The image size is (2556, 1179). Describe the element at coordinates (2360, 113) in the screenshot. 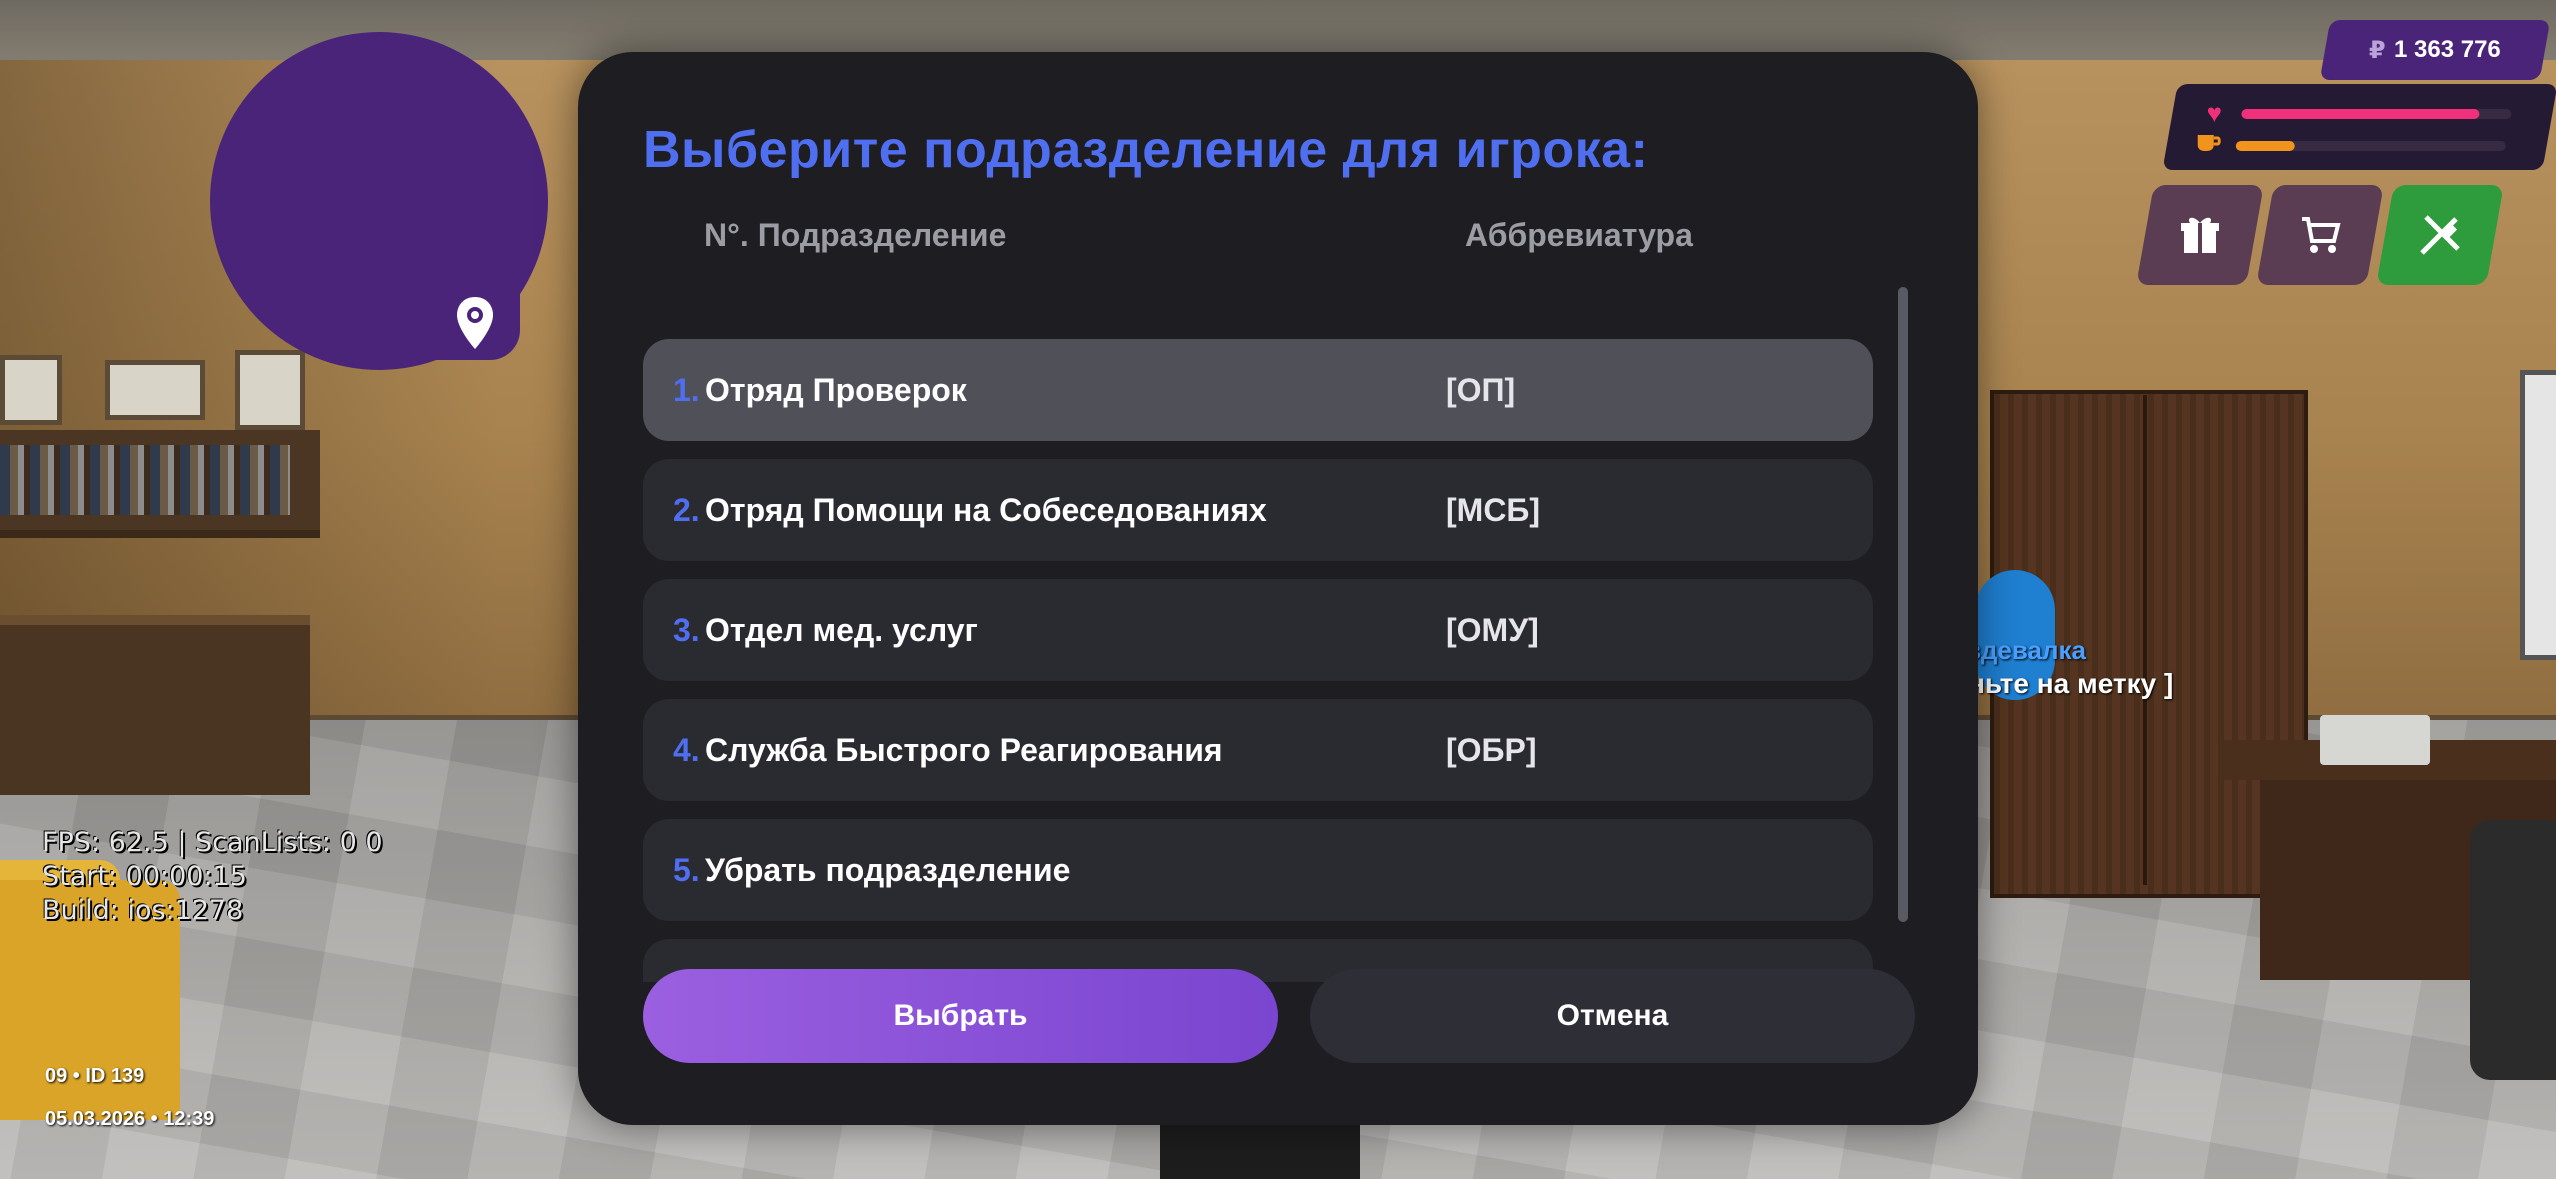

I see `health-bar-fill` at that location.